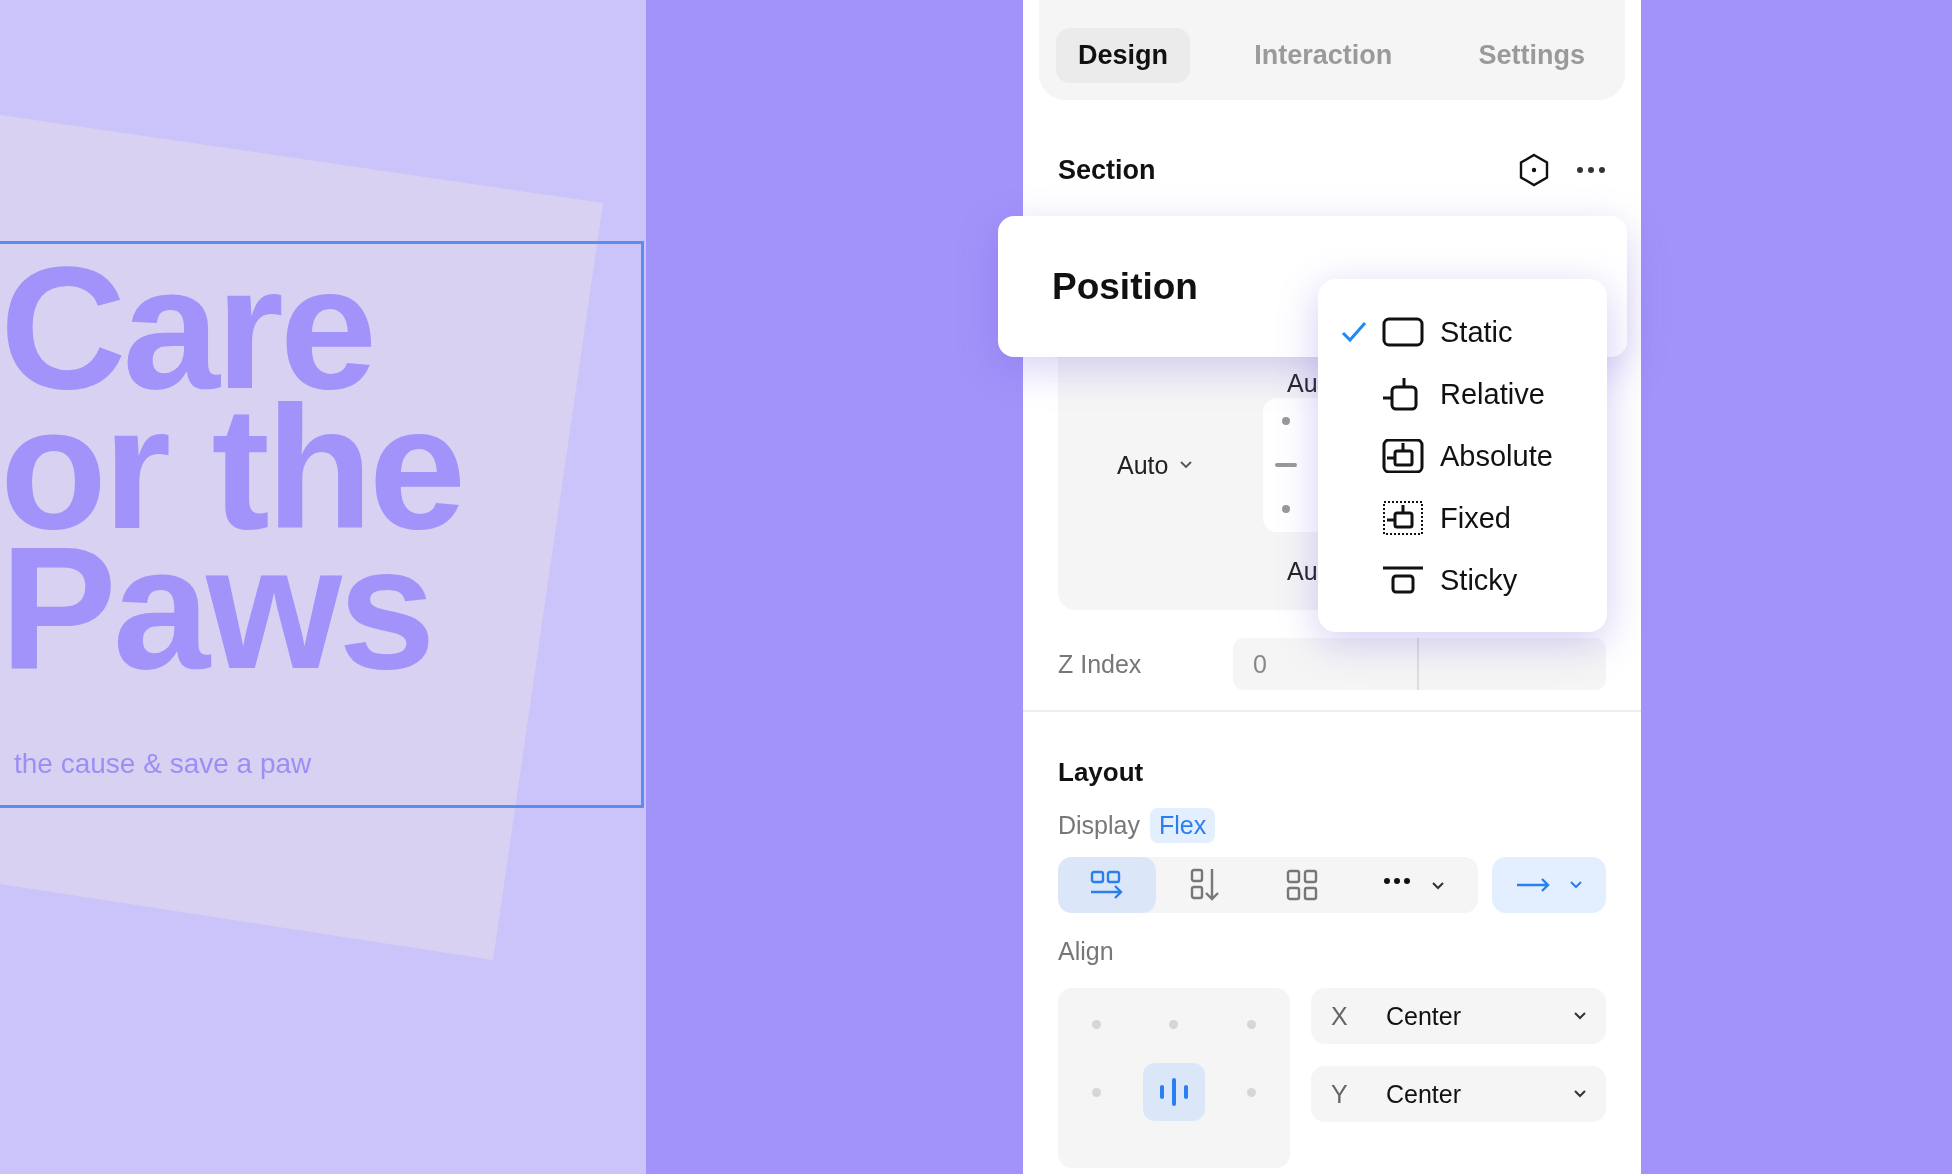 This screenshot has width=1952, height=1174. What do you see at coordinates (1533, 885) in the screenshot?
I see `arrow-right-icon` at bounding box center [1533, 885].